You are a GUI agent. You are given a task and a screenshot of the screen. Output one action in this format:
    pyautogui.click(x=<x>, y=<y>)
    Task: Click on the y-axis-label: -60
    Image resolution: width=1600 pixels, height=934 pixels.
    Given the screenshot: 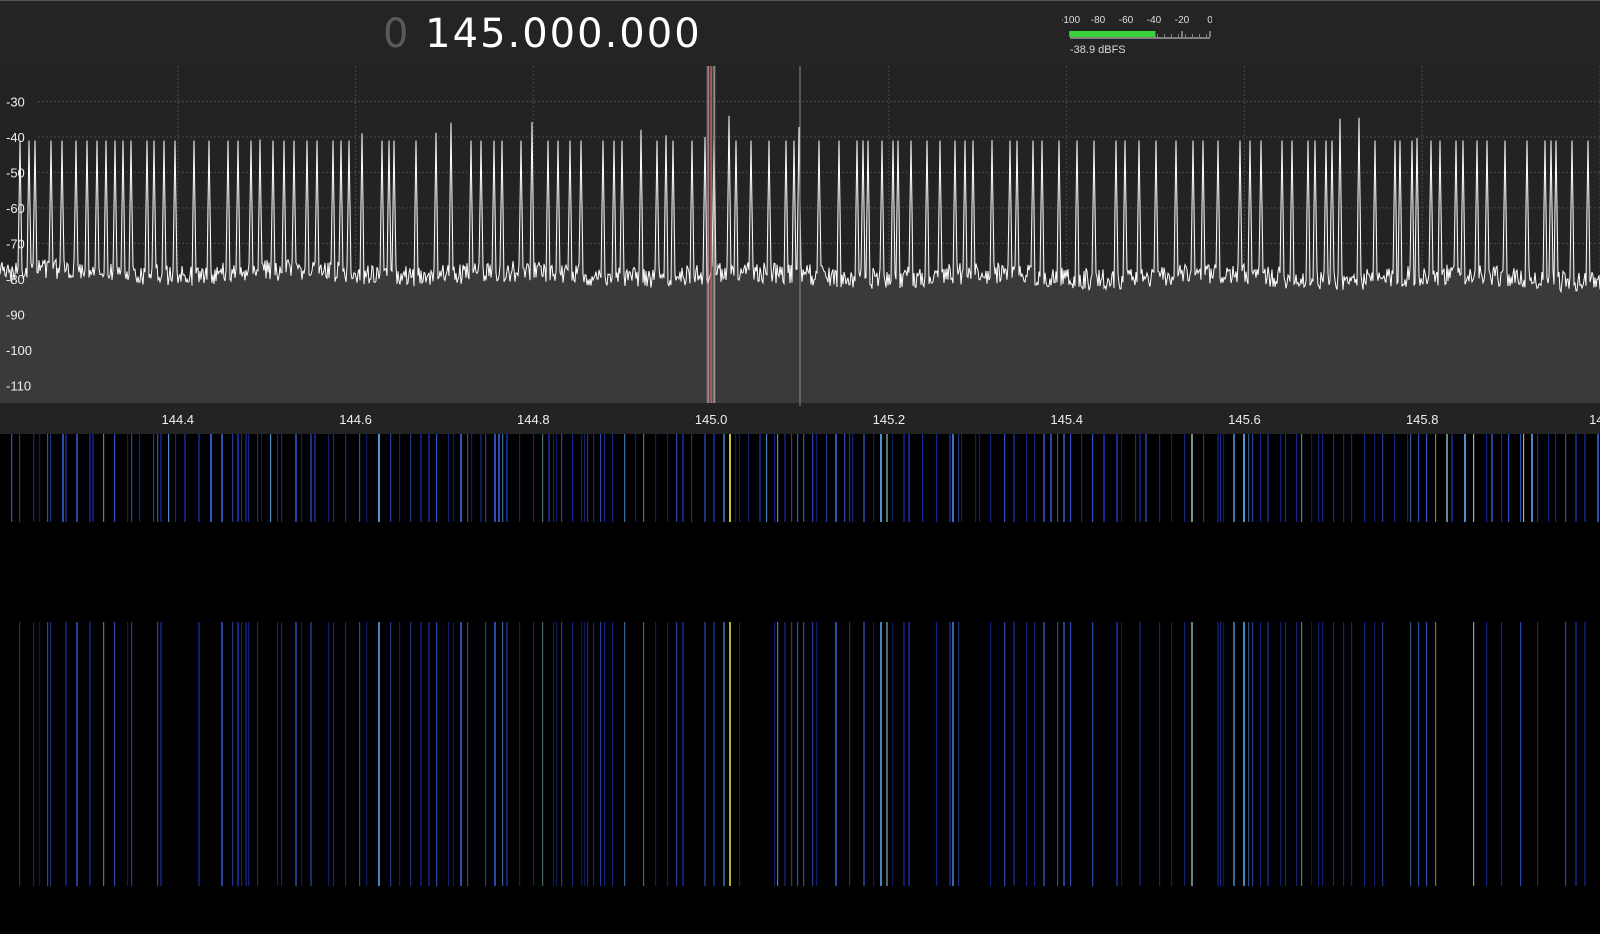 What is the action you would take?
    pyautogui.click(x=15, y=208)
    